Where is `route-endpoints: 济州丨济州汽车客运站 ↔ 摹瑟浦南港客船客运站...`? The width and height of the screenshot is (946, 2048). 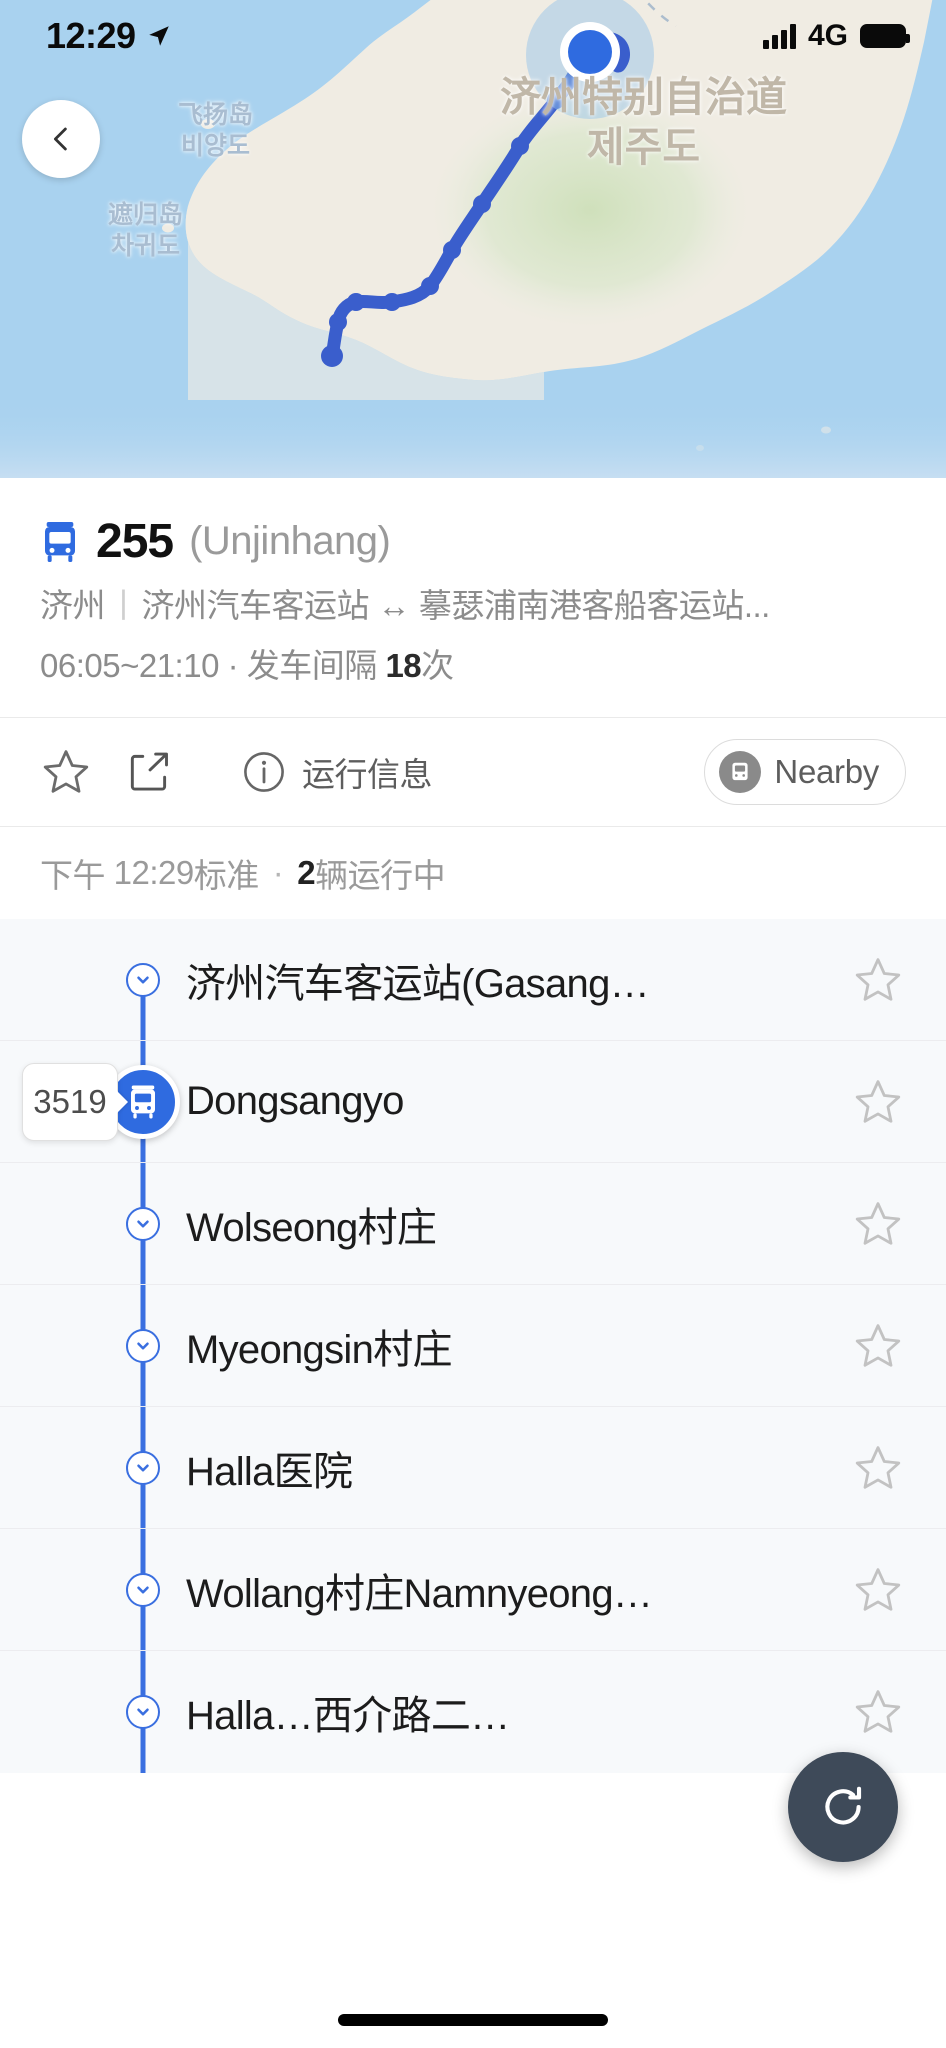
route-endpoints: 济州丨济州汽车客运站 ↔ 摹瑟浦南港客船客运站... is located at coordinates (473, 603).